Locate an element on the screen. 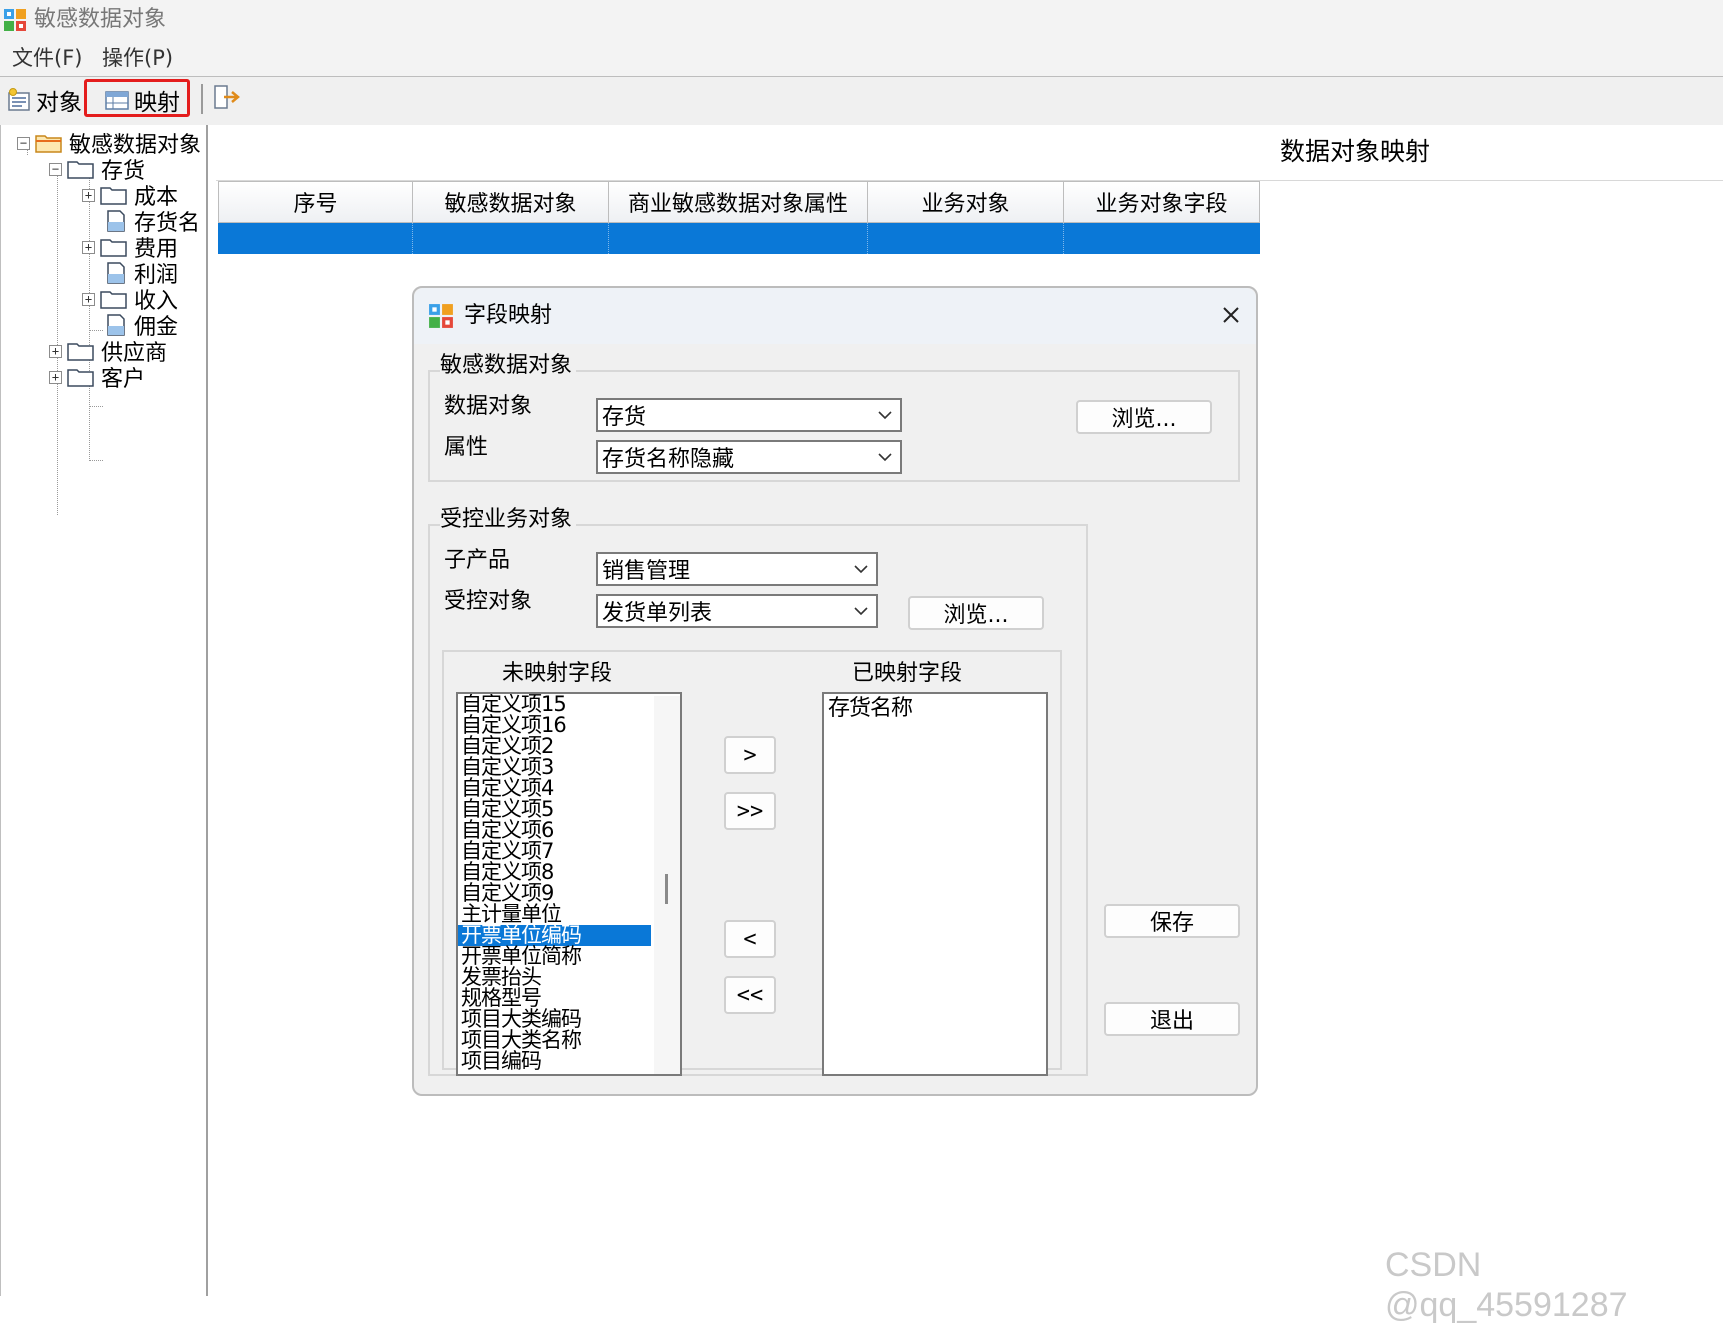  controlled-object-group-legend: 受控业务对象 is located at coordinates (508, 520).